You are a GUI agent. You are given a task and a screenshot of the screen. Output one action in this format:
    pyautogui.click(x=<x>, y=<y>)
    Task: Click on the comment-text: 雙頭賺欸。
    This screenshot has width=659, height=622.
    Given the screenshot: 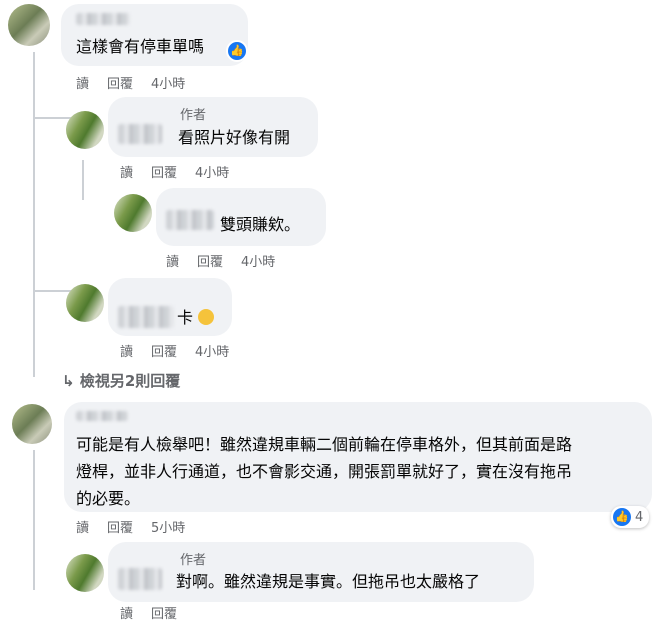 What is the action you would take?
    pyautogui.click(x=260, y=224)
    